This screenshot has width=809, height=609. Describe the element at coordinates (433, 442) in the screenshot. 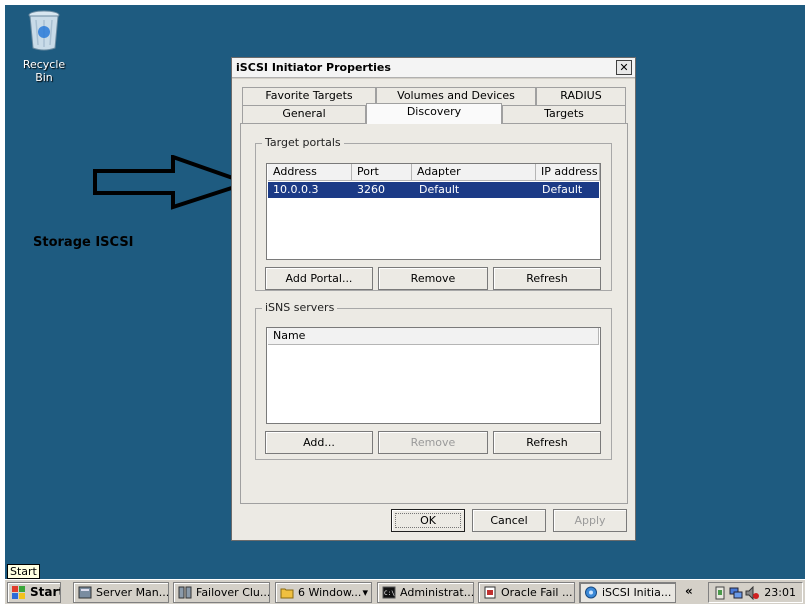

I see `remove-isns-button: Remove` at that location.